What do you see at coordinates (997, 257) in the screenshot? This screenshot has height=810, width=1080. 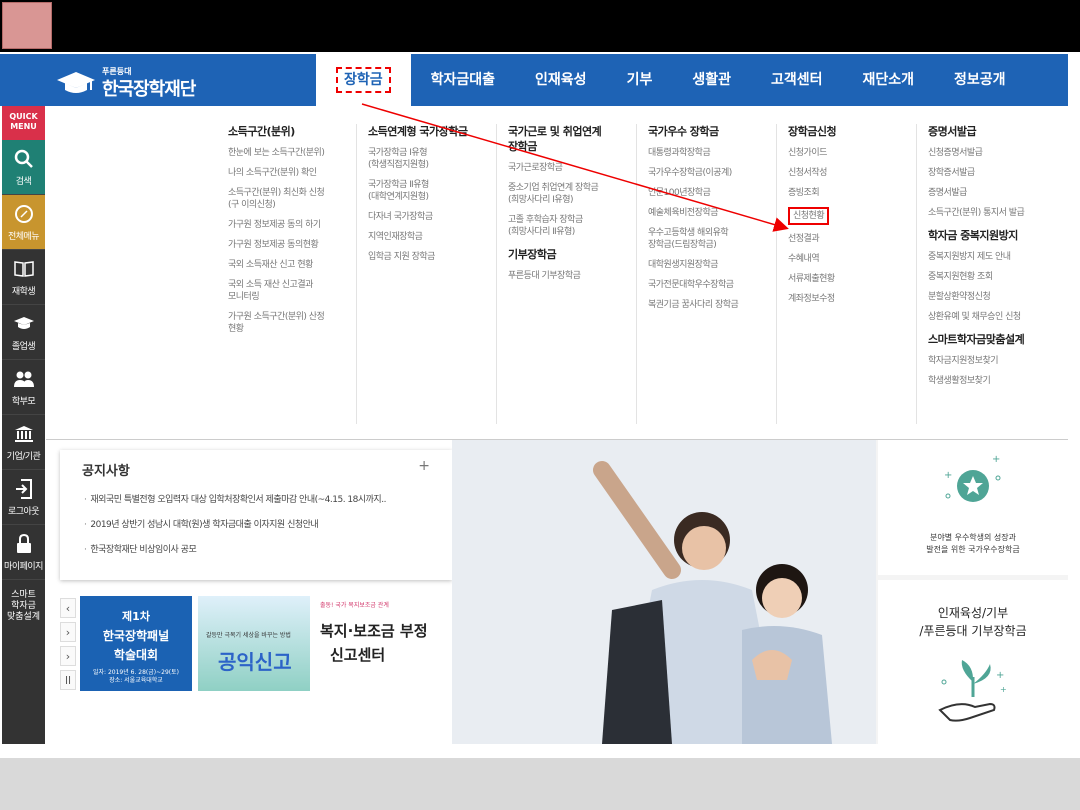 I see `menu-link: 중복지원방지 제도 안내` at bounding box center [997, 257].